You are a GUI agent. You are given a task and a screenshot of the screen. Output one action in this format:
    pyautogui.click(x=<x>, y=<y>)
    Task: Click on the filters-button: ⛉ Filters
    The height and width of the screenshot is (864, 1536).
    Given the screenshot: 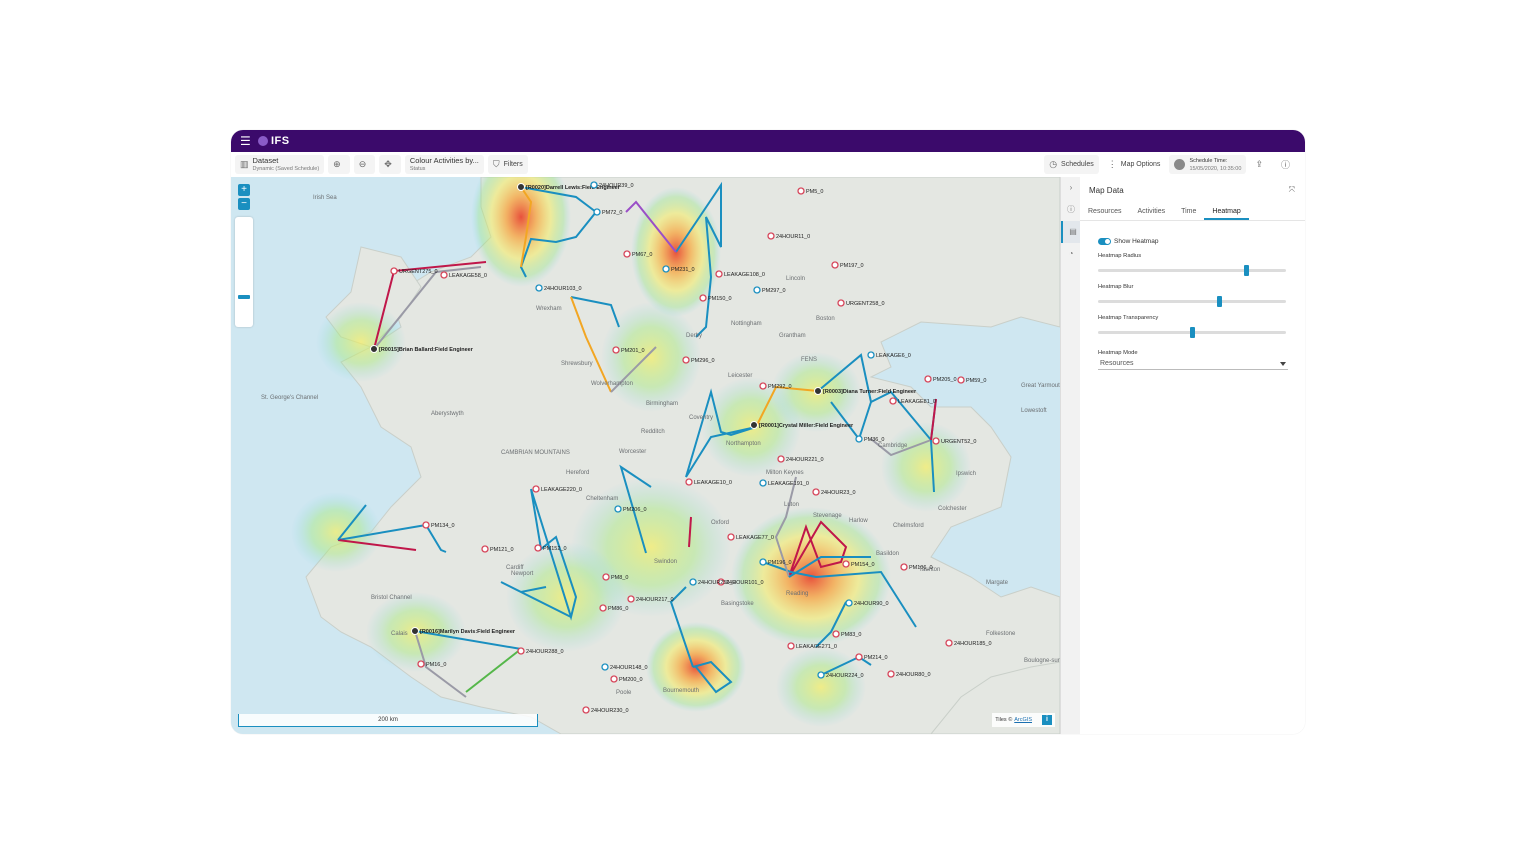 What is the action you would take?
    pyautogui.click(x=507, y=164)
    